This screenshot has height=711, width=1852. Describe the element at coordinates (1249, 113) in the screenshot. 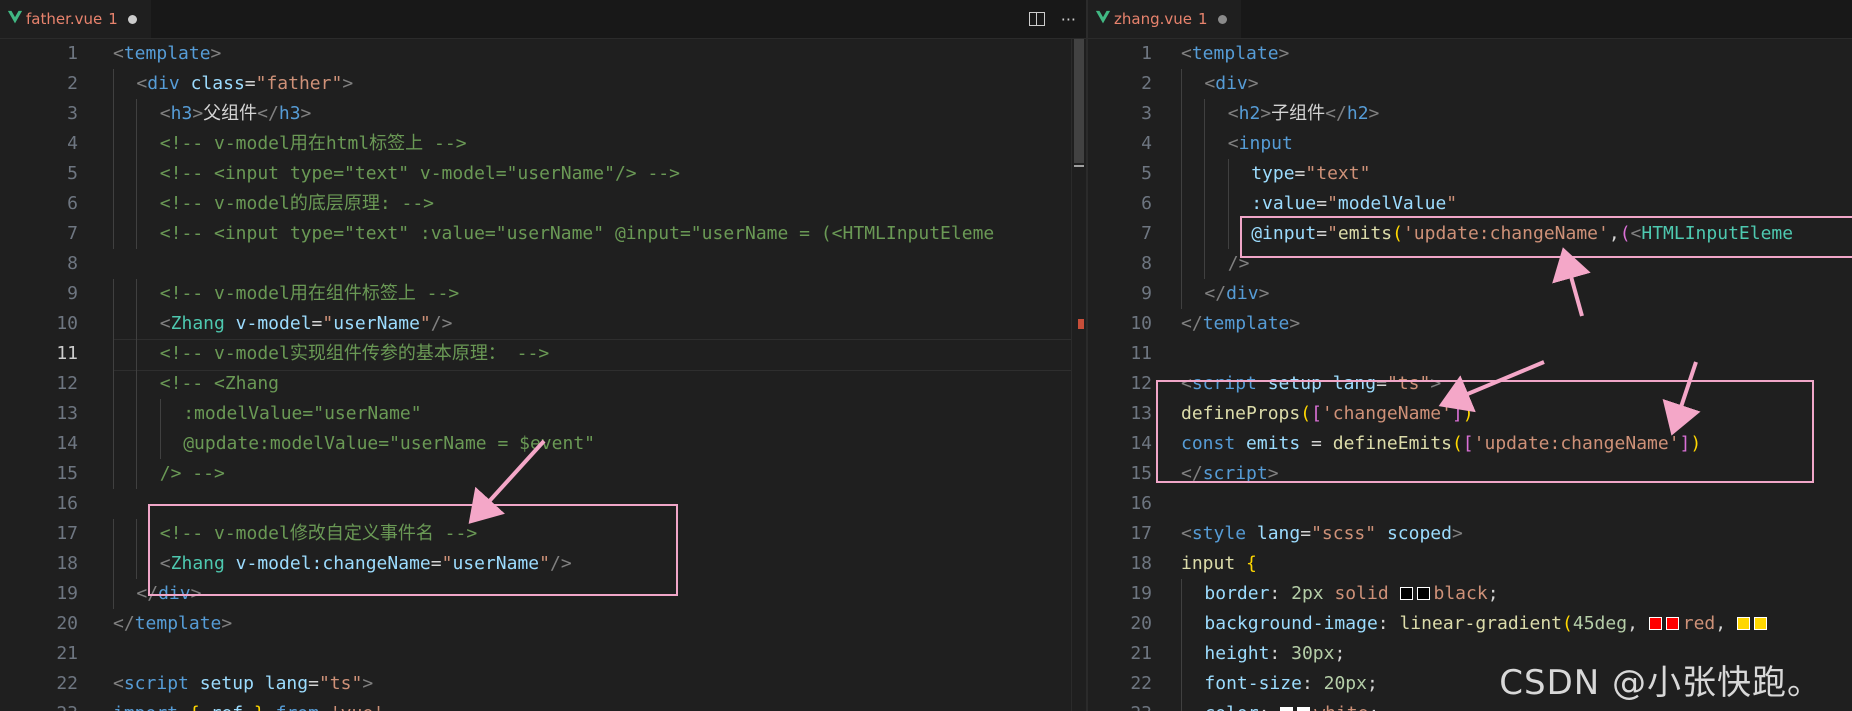

I see `code-token: h2` at that location.